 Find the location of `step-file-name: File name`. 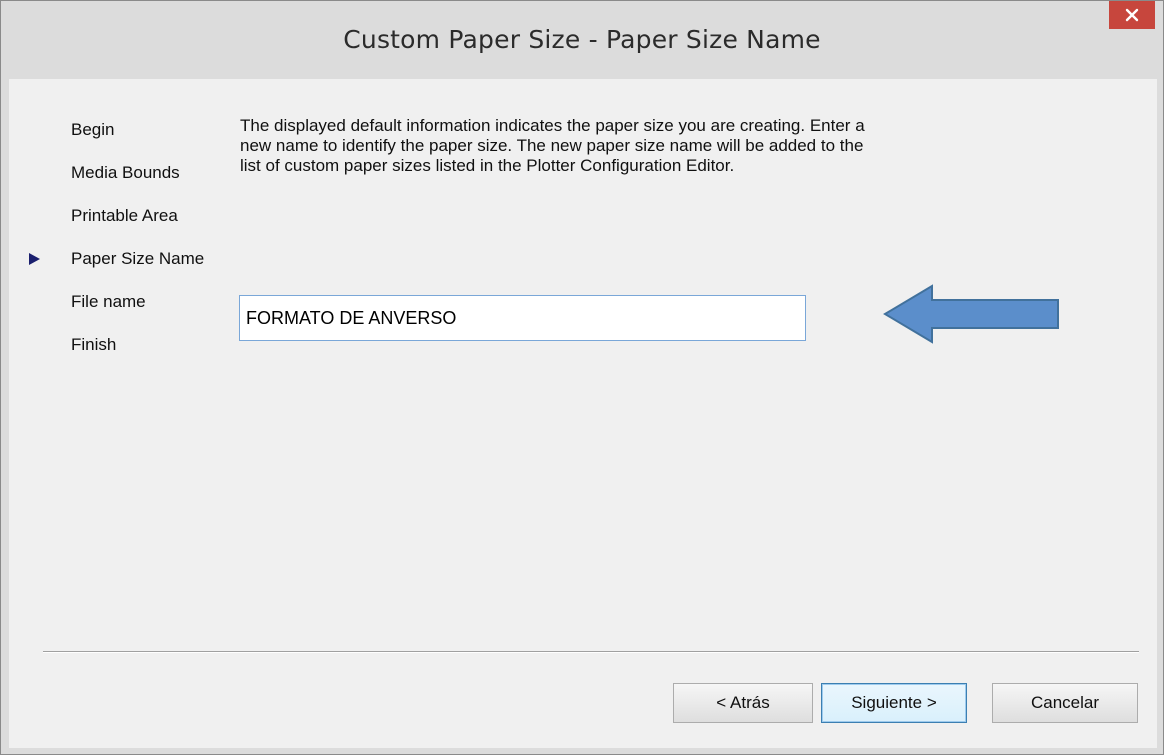

step-file-name: File name is located at coordinates (124, 304).